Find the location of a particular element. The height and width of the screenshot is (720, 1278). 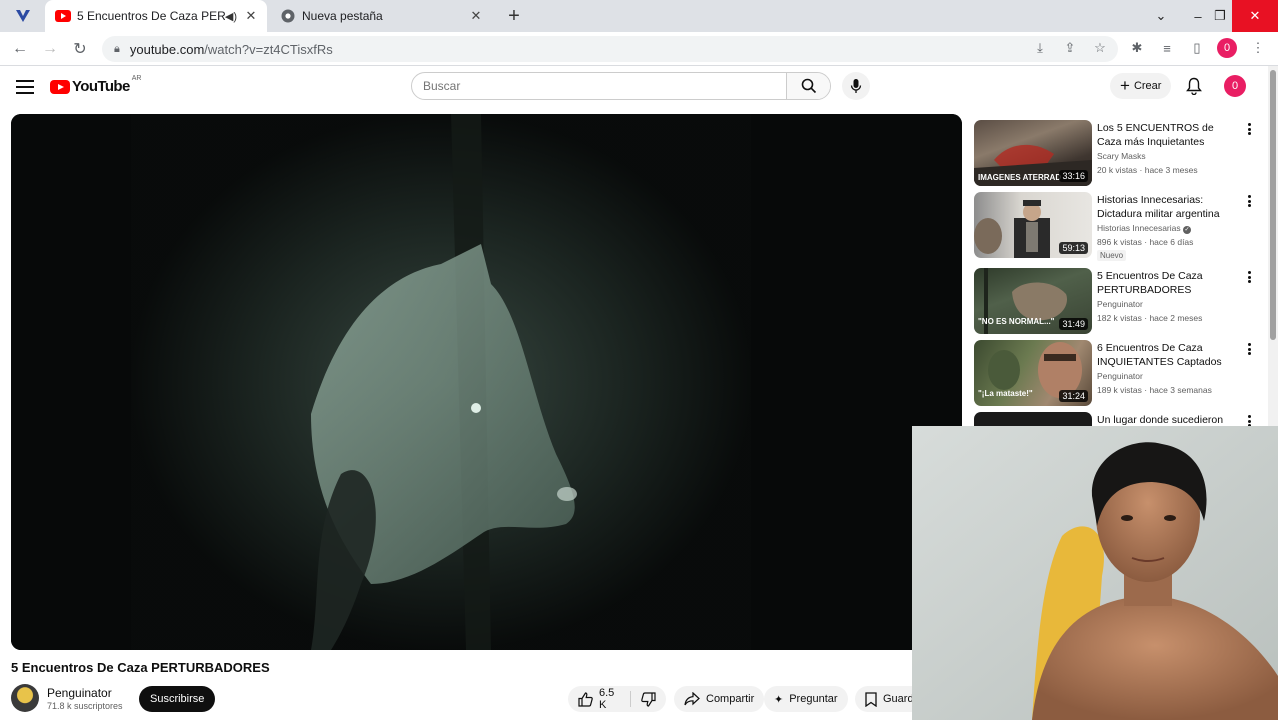

chrome-favicon-icon is located at coordinates (288, 16).